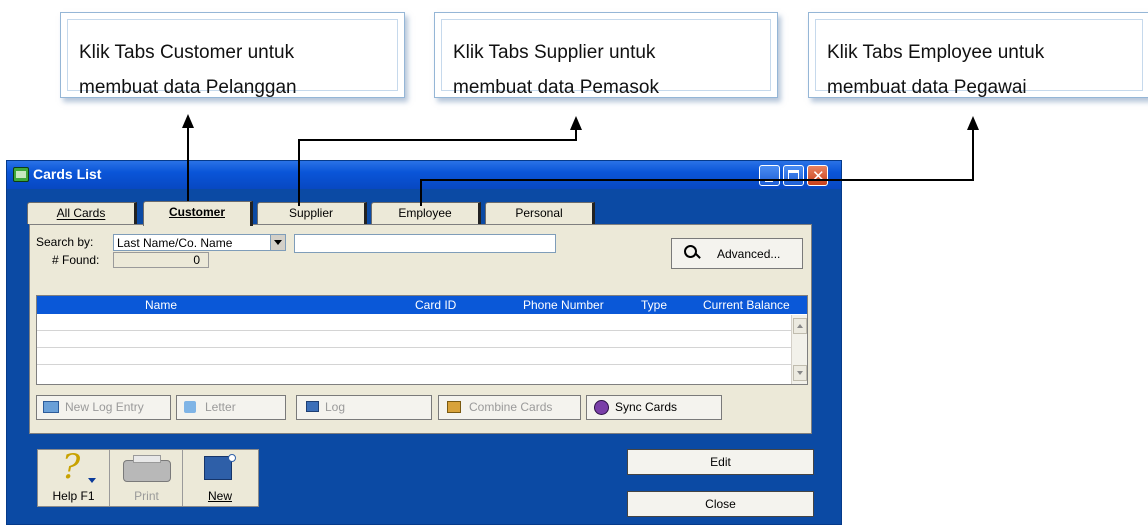  Describe the element at coordinates (437, 166) in the screenshot. I see `supplier-connector` at that location.